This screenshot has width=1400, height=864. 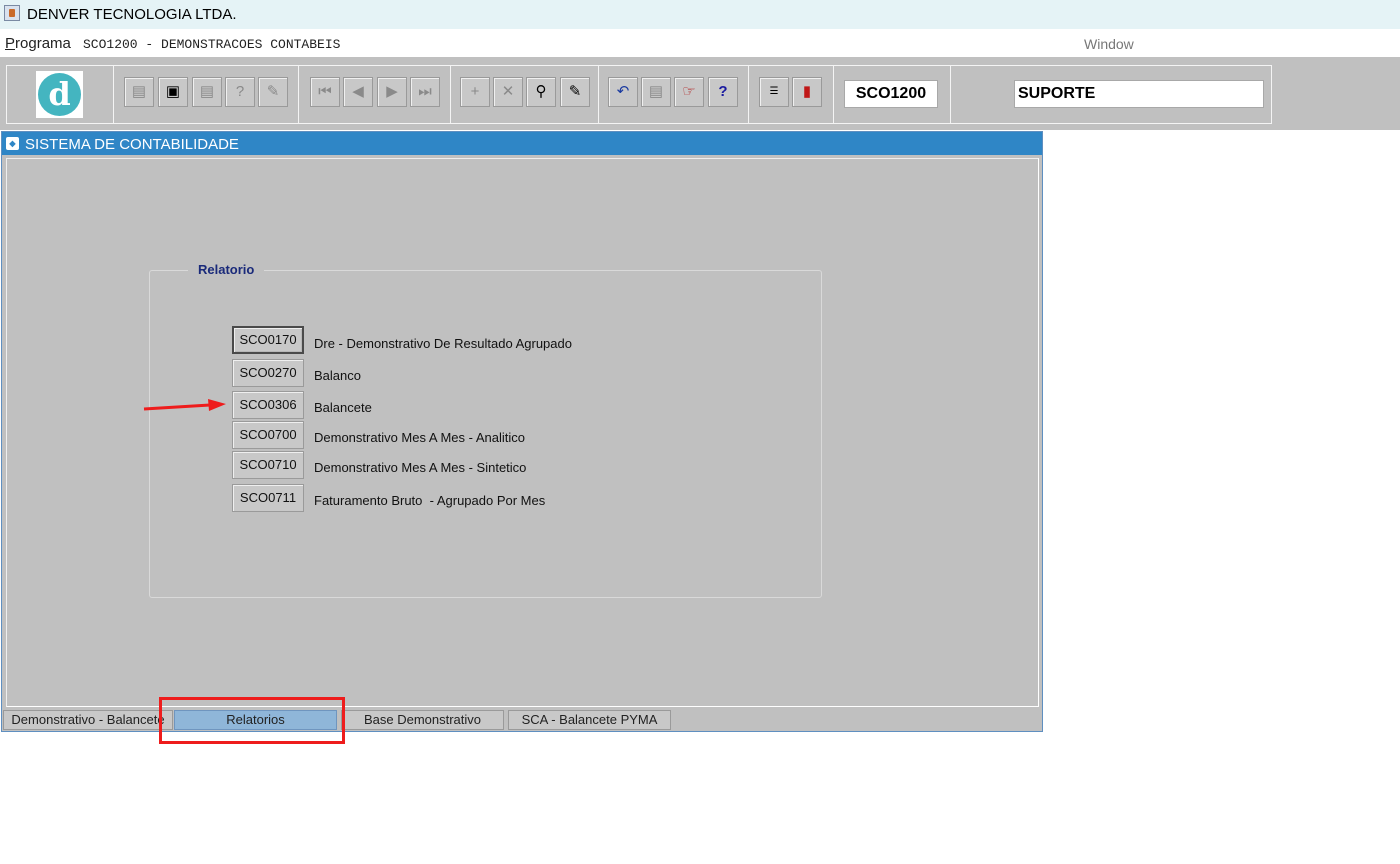 What do you see at coordinates (422, 720) in the screenshot?
I see `tab-base-demonstrativo: Base Demonstrativo` at bounding box center [422, 720].